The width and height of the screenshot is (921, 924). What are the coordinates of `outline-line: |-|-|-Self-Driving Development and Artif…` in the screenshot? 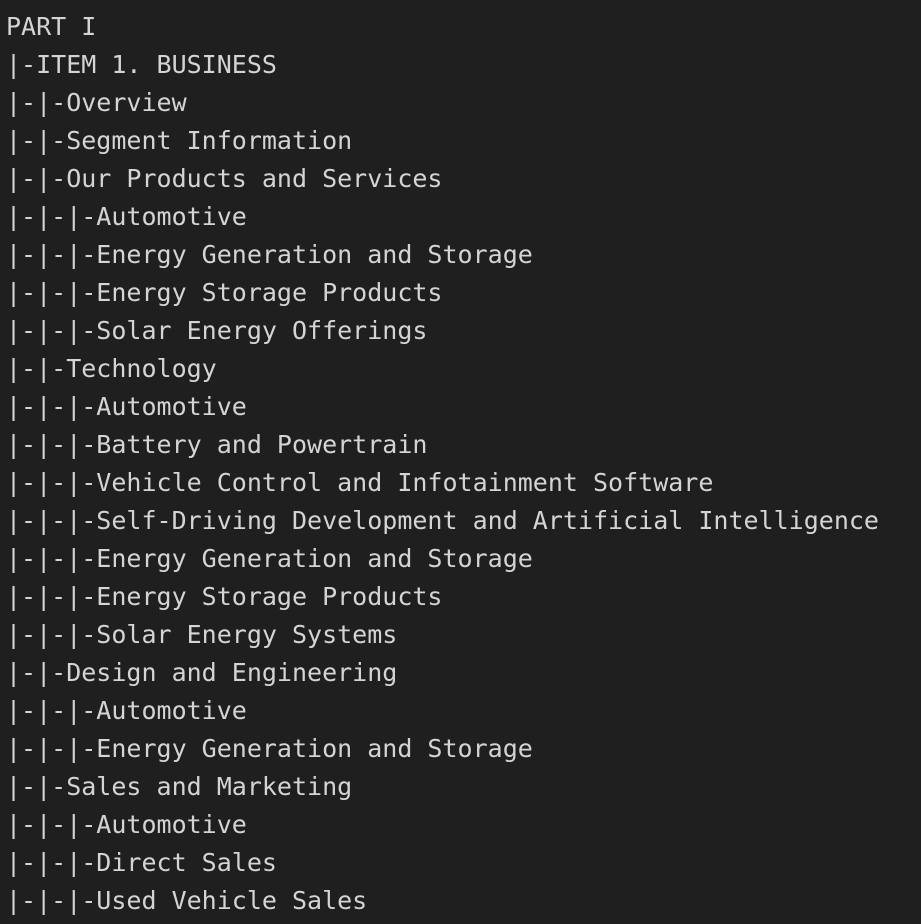 It's located at (442, 520).